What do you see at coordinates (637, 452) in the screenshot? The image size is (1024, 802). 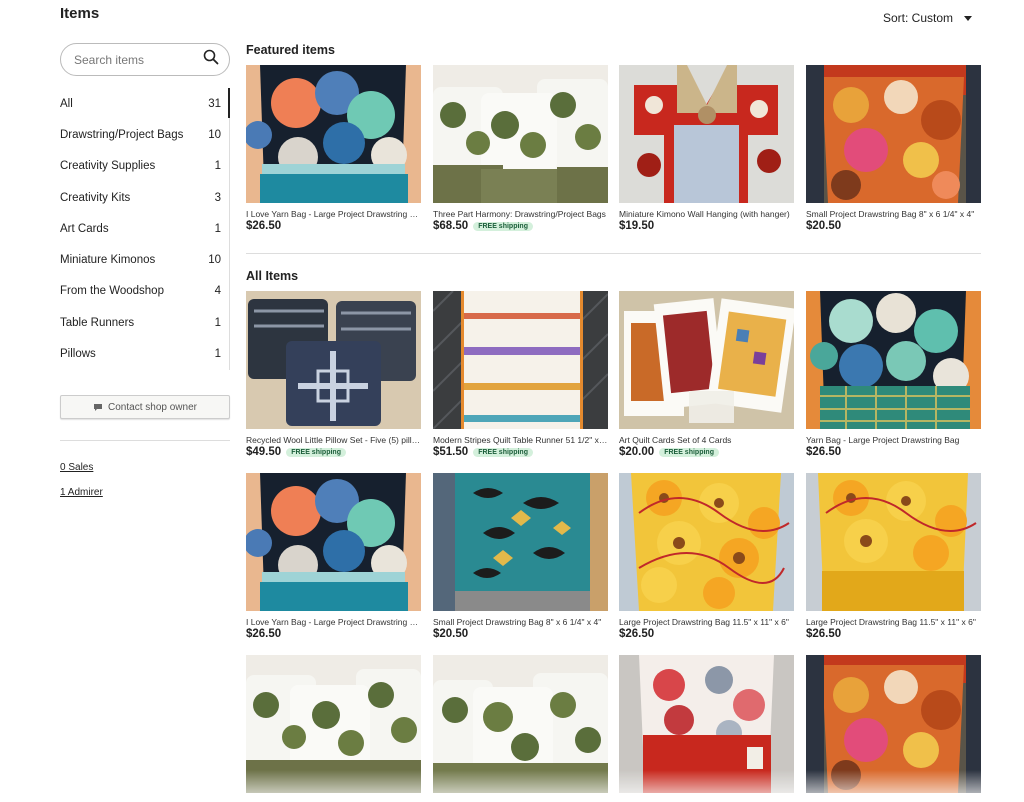 I see `product-price: $20.00` at bounding box center [637, 452].